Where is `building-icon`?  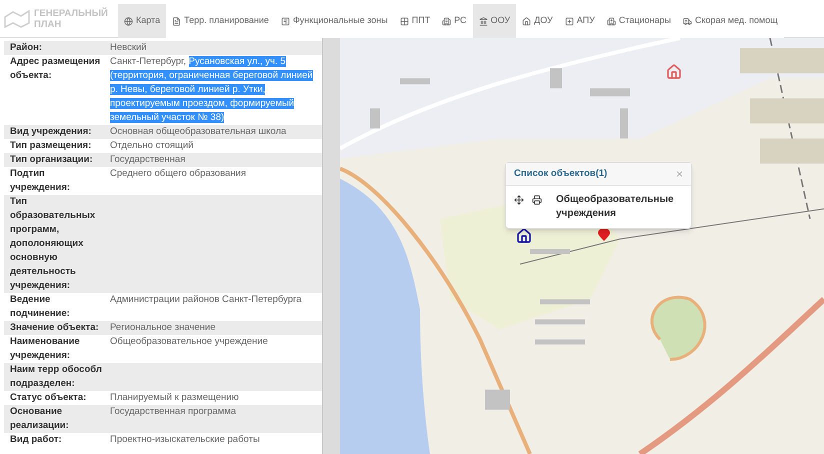
building-icon is located at coordinates (447, 21).